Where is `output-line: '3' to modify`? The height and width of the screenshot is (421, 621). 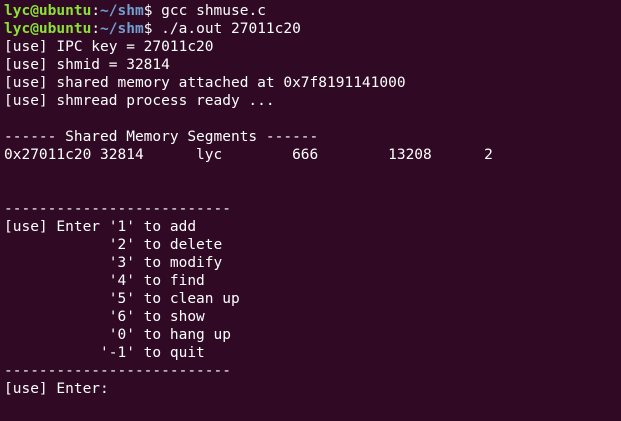 output-line: '3' to modify is located at coordinates (113, 263).